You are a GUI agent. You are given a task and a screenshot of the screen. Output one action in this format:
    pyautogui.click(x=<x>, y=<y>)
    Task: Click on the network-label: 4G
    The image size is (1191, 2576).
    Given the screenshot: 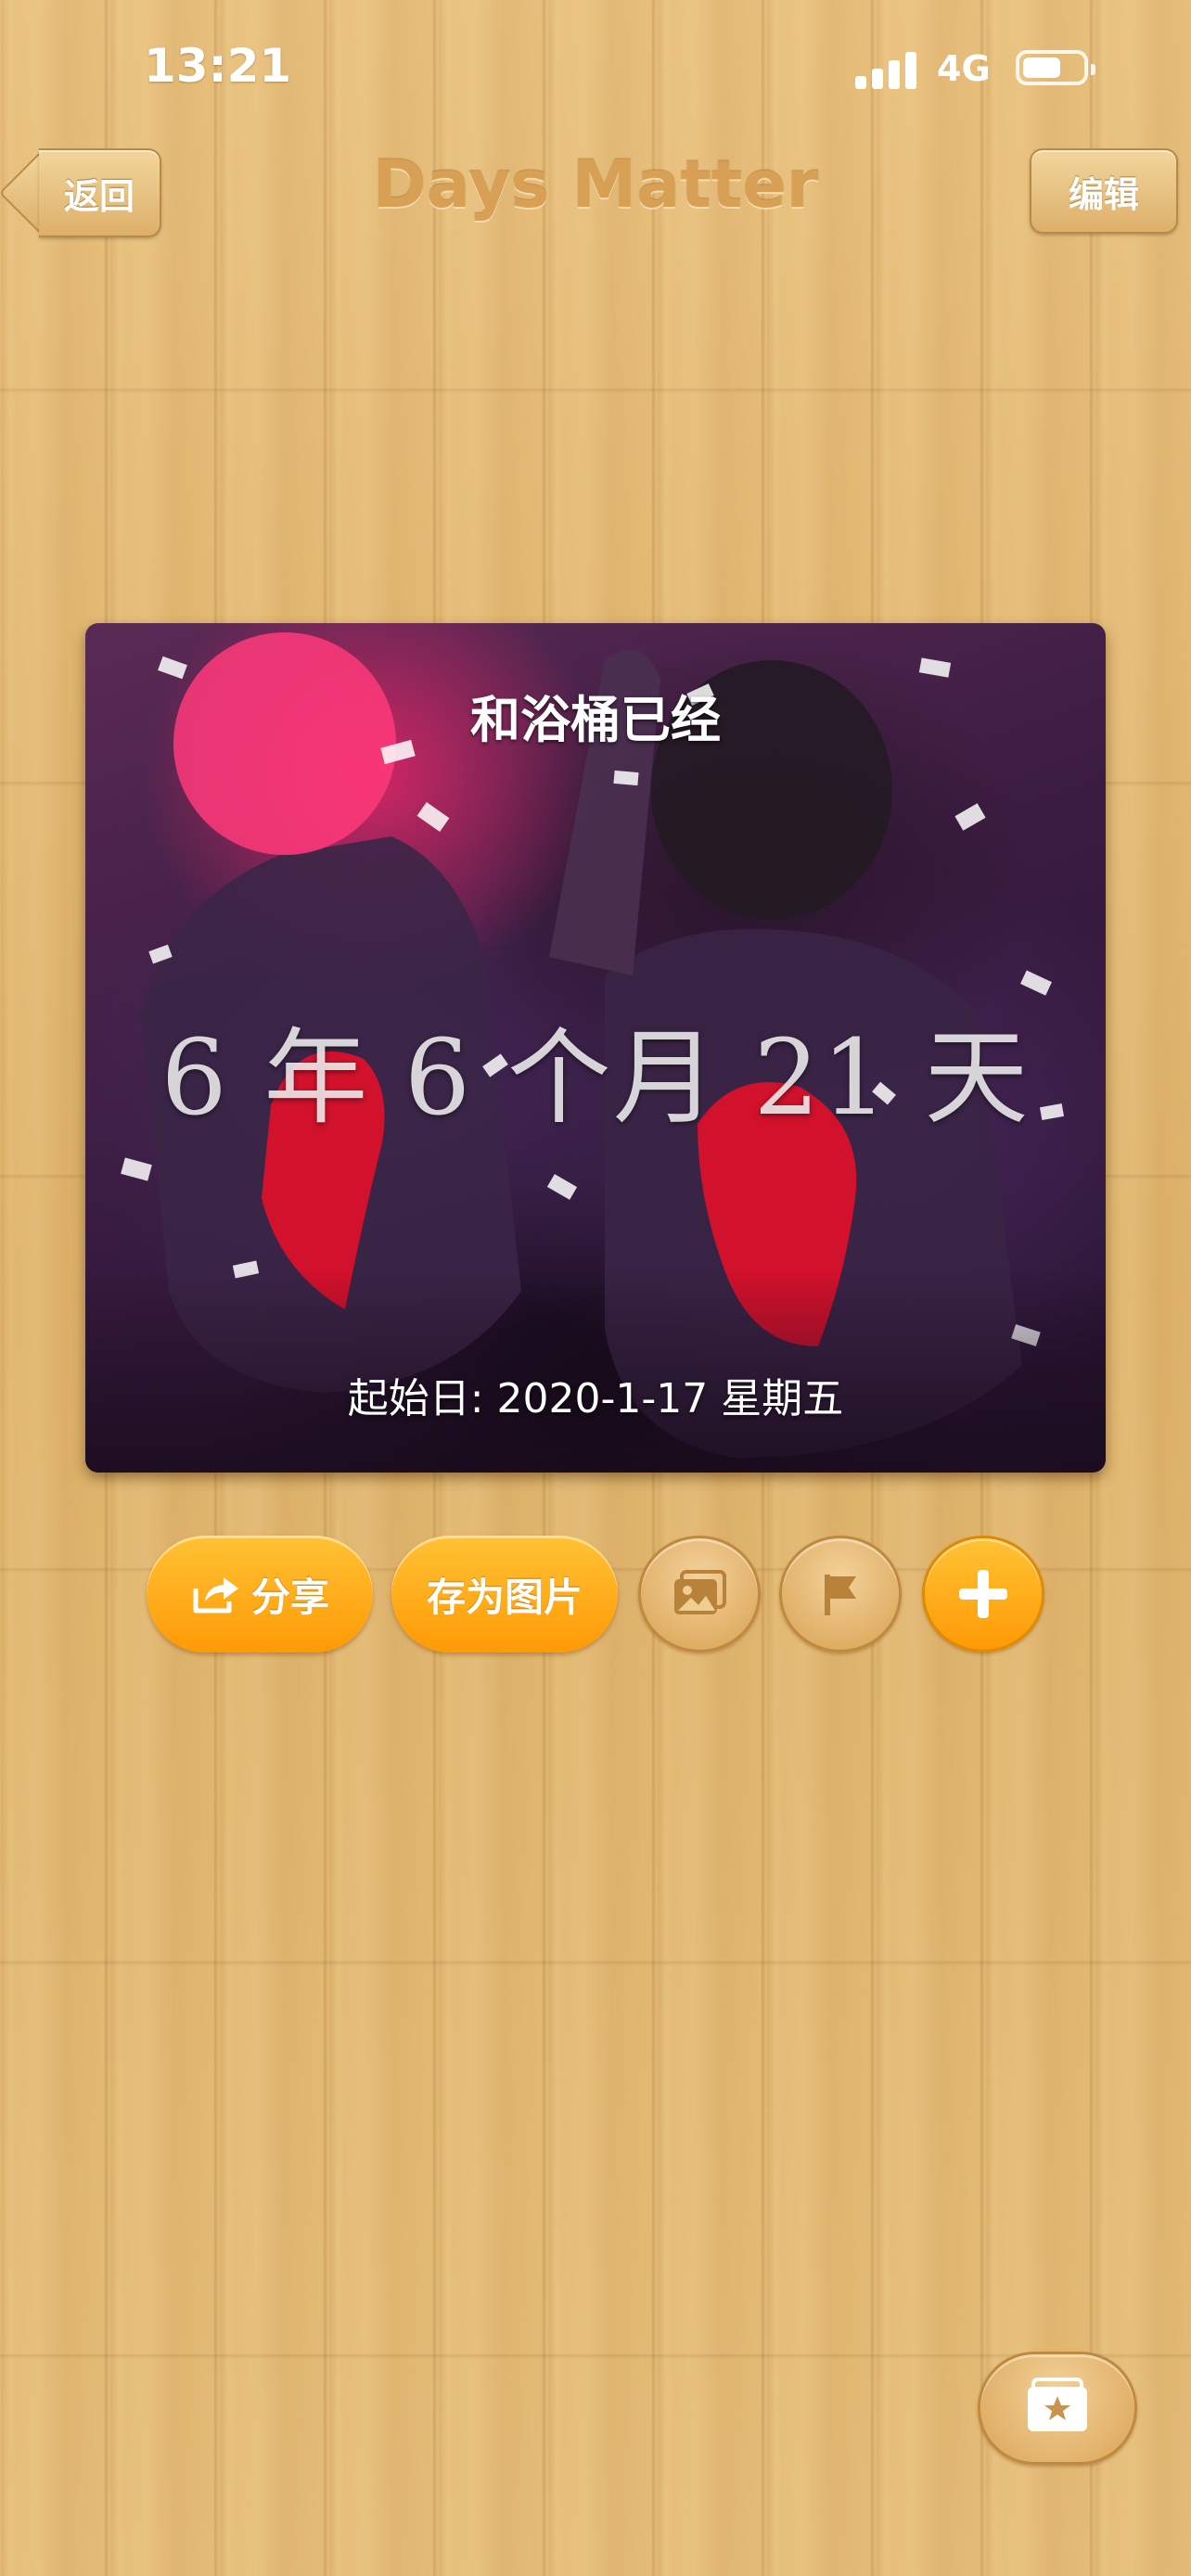 What is the action you would take?
    pyautogui.click(x=964, y=68)
    